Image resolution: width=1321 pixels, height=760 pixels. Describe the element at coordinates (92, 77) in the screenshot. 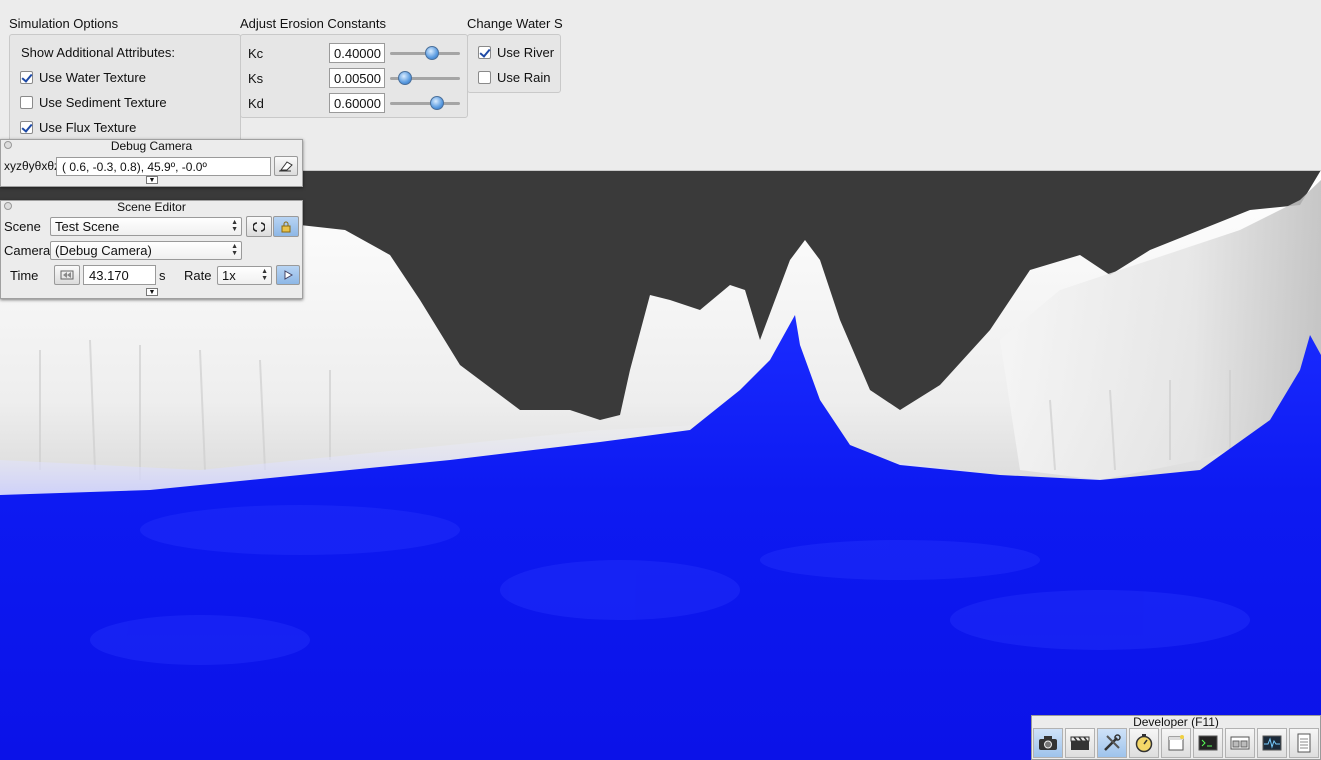

I see `checkbox-label: Use Water Texture` at that location.